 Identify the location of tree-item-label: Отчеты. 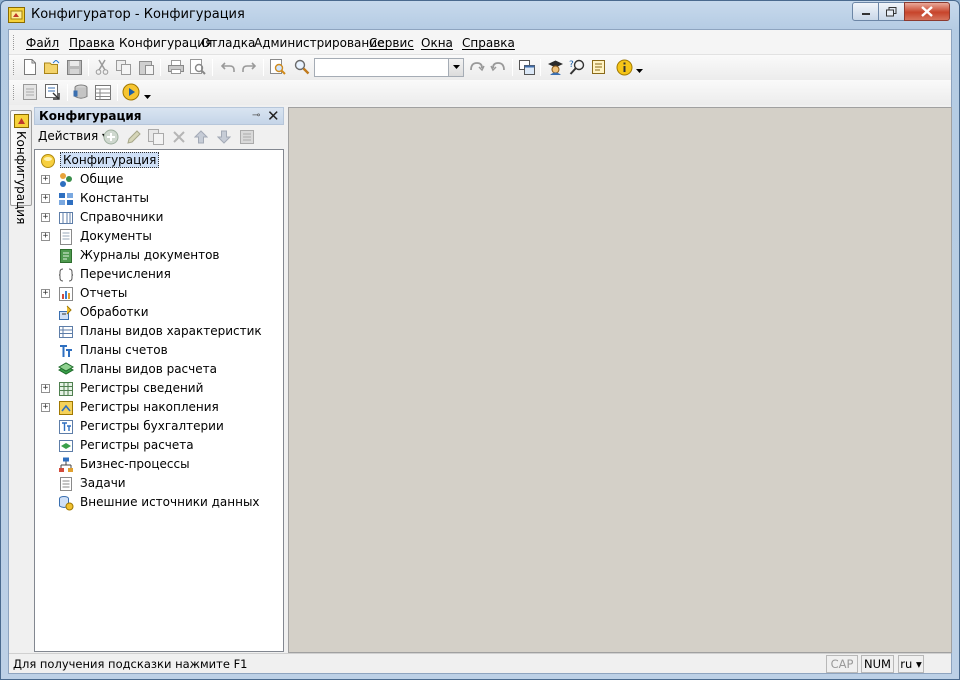
(104, 293).